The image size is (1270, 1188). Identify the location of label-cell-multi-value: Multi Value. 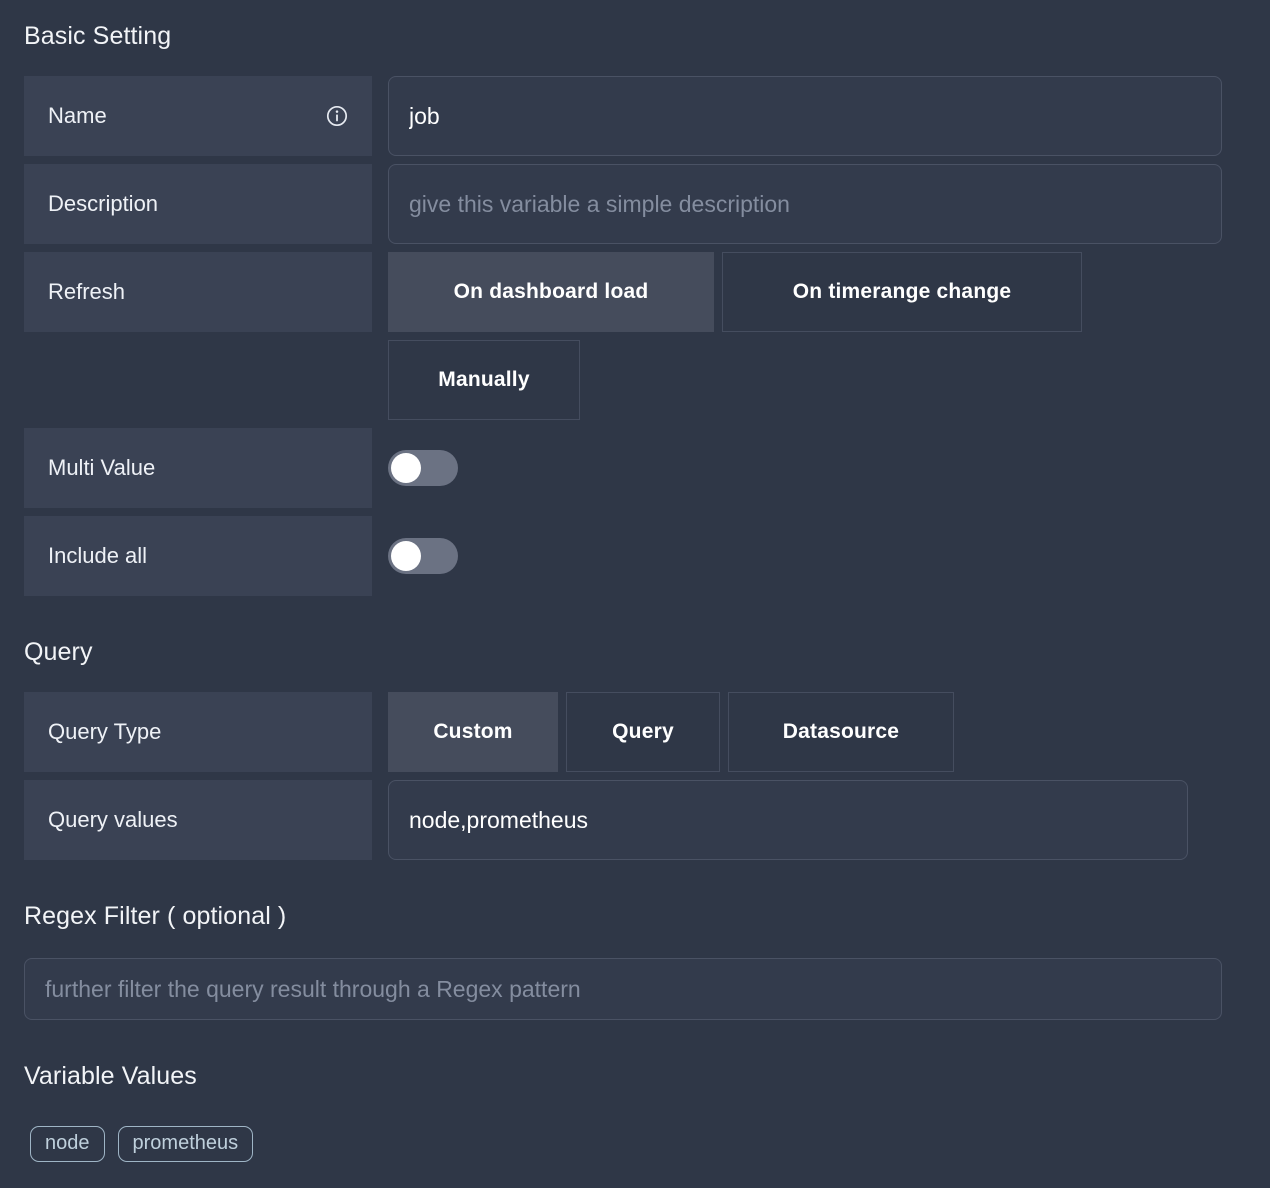
(198, 468).